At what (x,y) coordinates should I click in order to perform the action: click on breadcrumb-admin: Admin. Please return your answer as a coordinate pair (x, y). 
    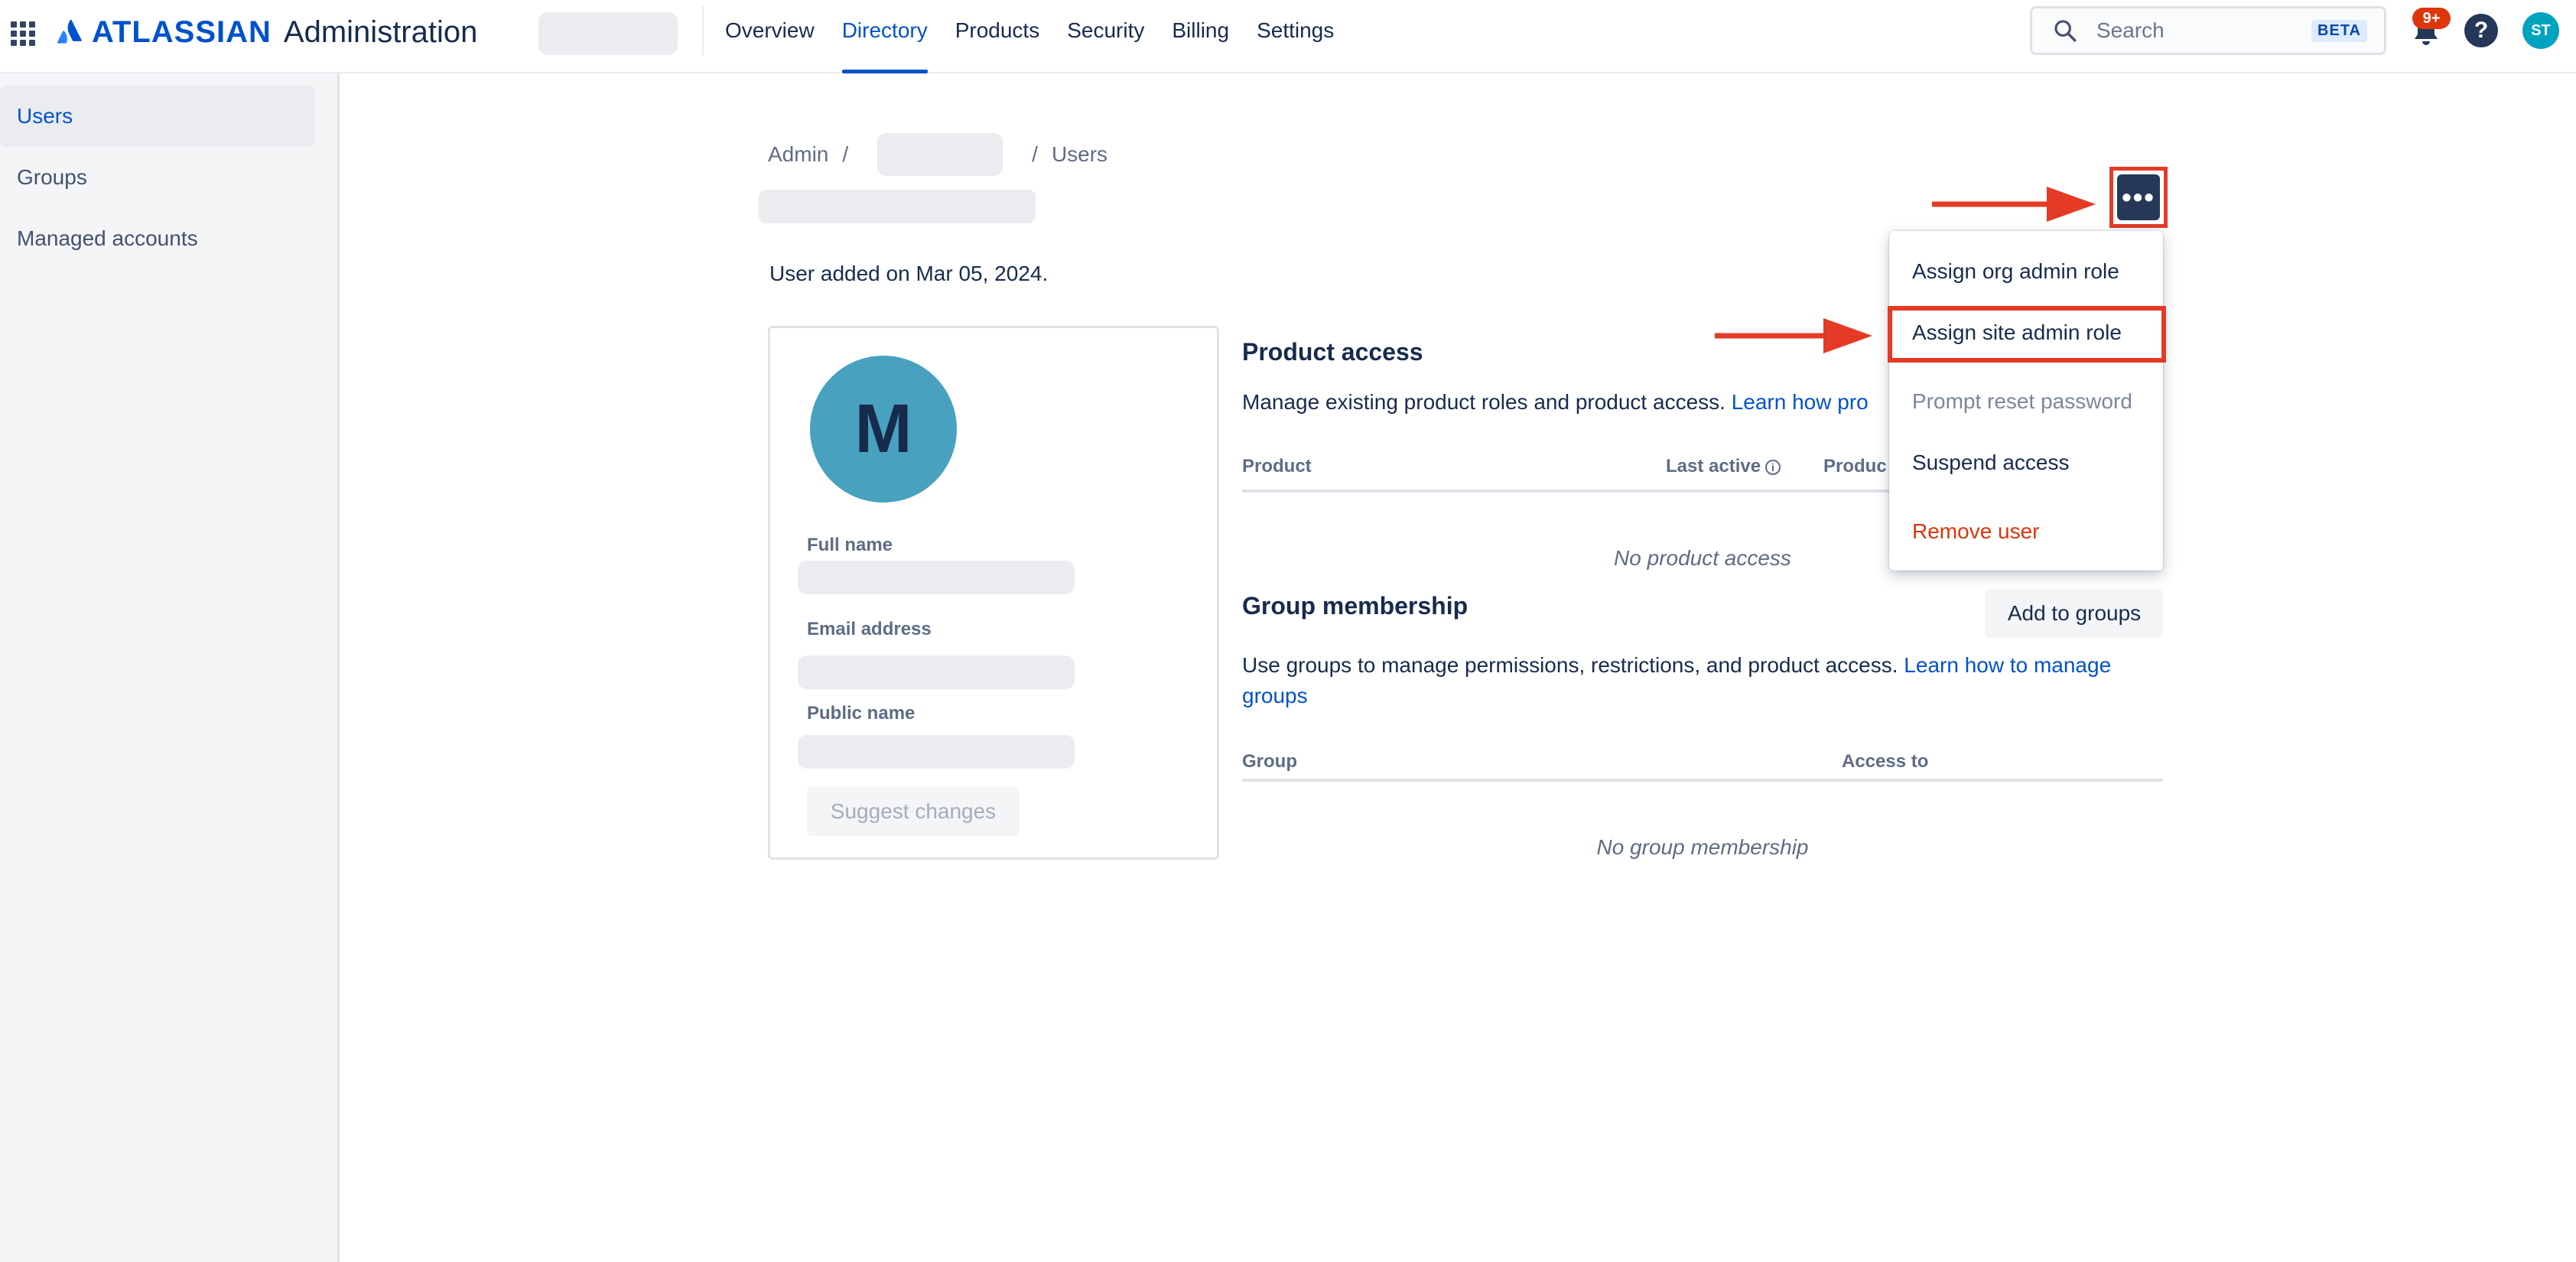
    Looking at the image, I should click on (798, 154).